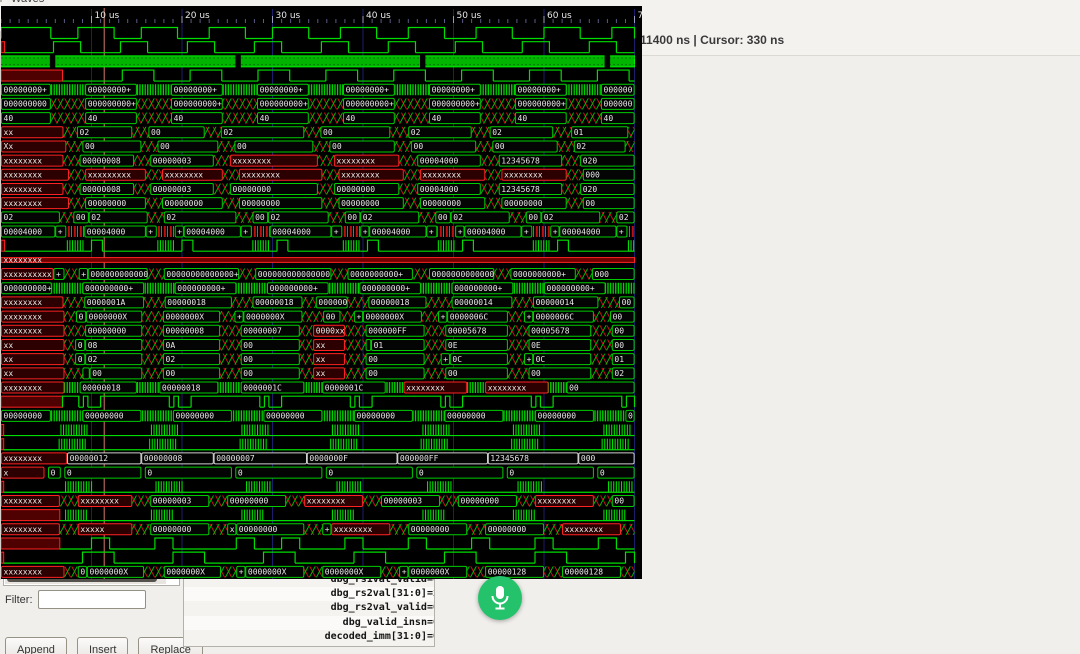 Image resolution: width=1080 pixels, height=654 pixels. What do you see at coordinates (26, 104) in the screenshot?
I see `svg-text: 000000000` at bounding box center [26, 104].